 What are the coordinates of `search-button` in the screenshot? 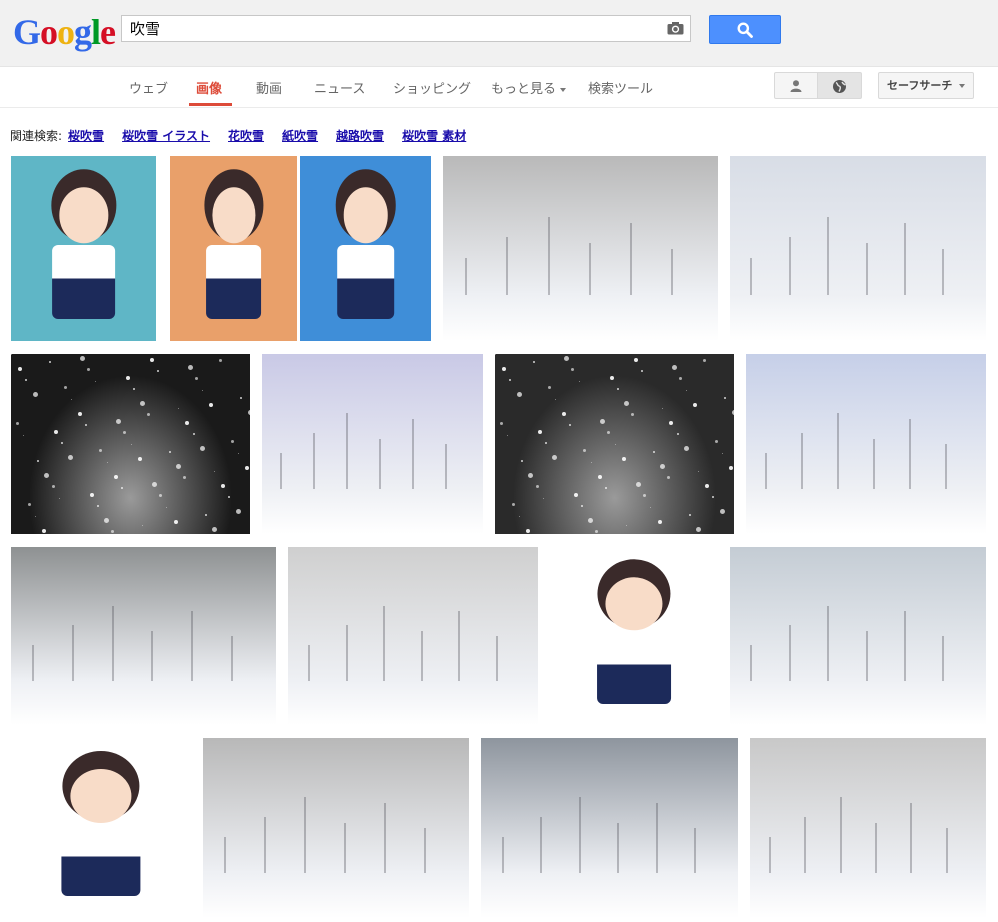 It's located at (745, 29).